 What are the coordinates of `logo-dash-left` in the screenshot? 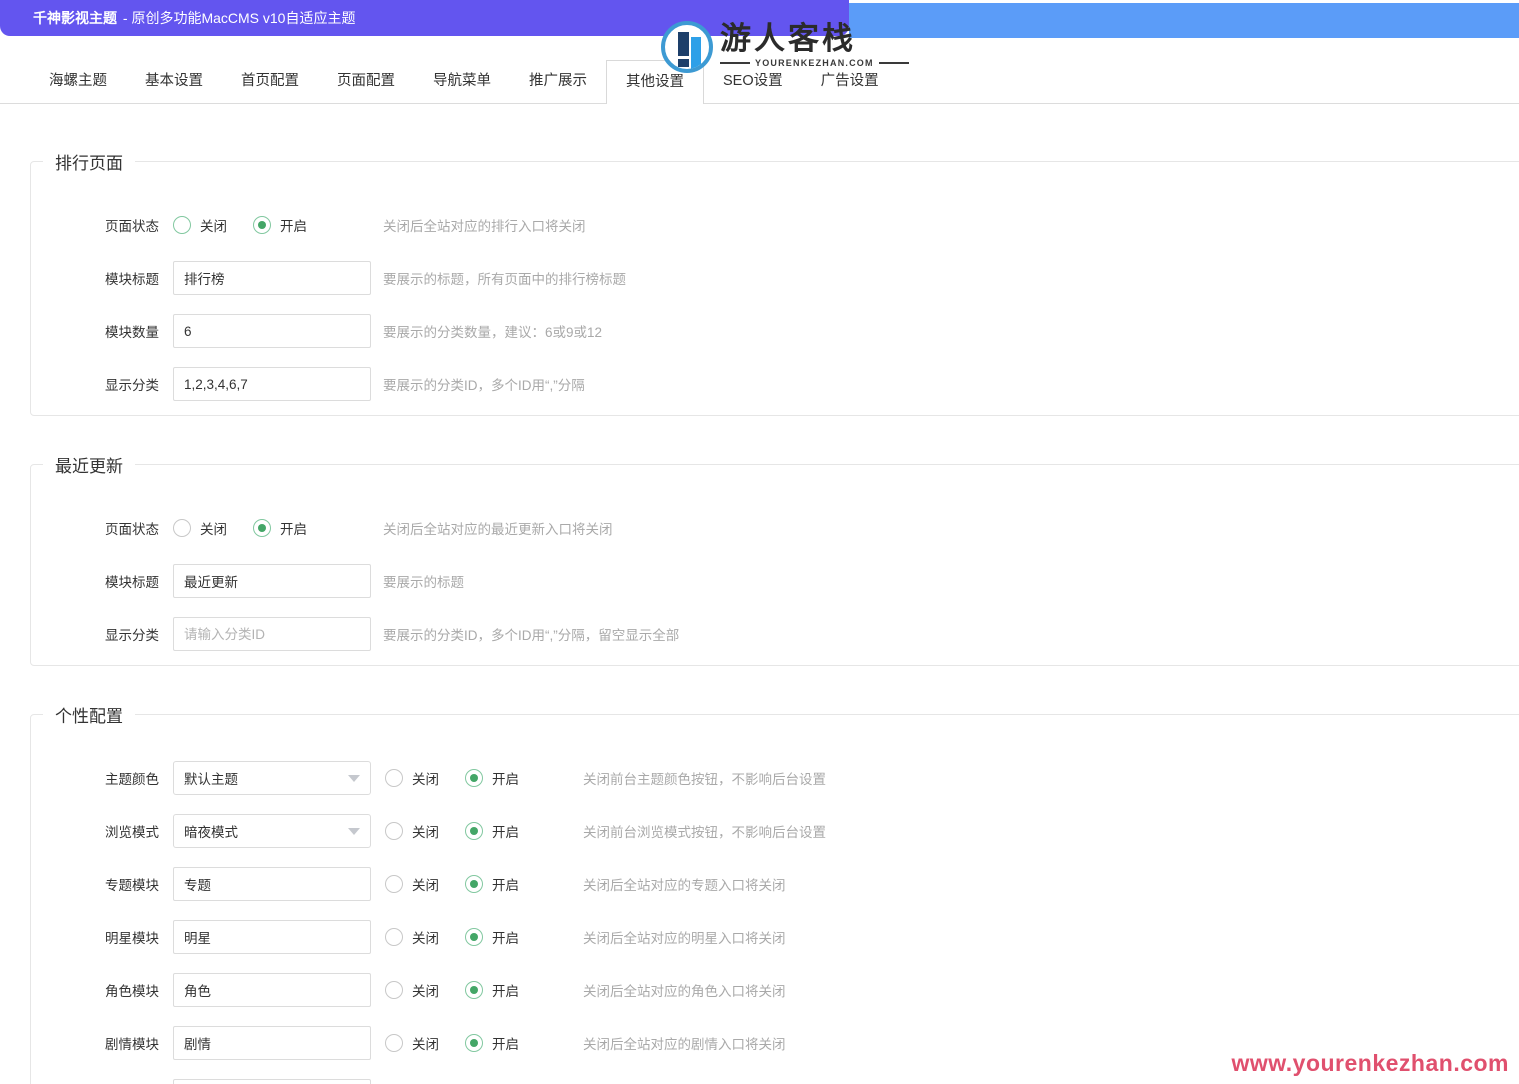 It's located at (735, 63).